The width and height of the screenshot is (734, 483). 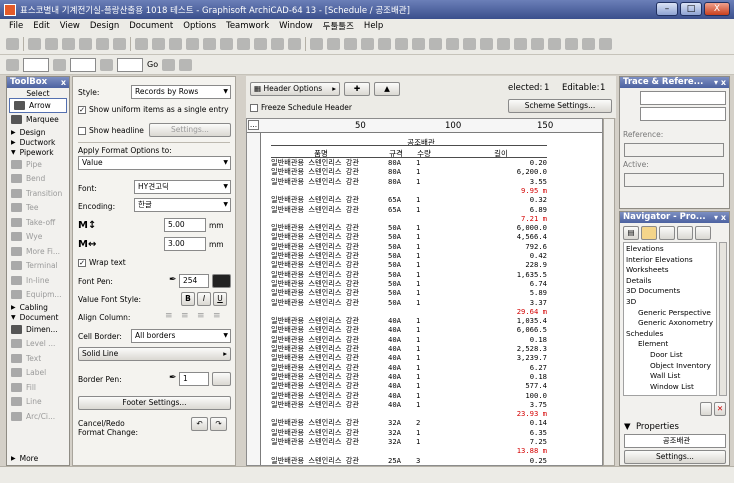 What do you see at coordinates (12, 43) in the screenshot?
I see `layer-settings-icon` at bounding box center [12, 43].